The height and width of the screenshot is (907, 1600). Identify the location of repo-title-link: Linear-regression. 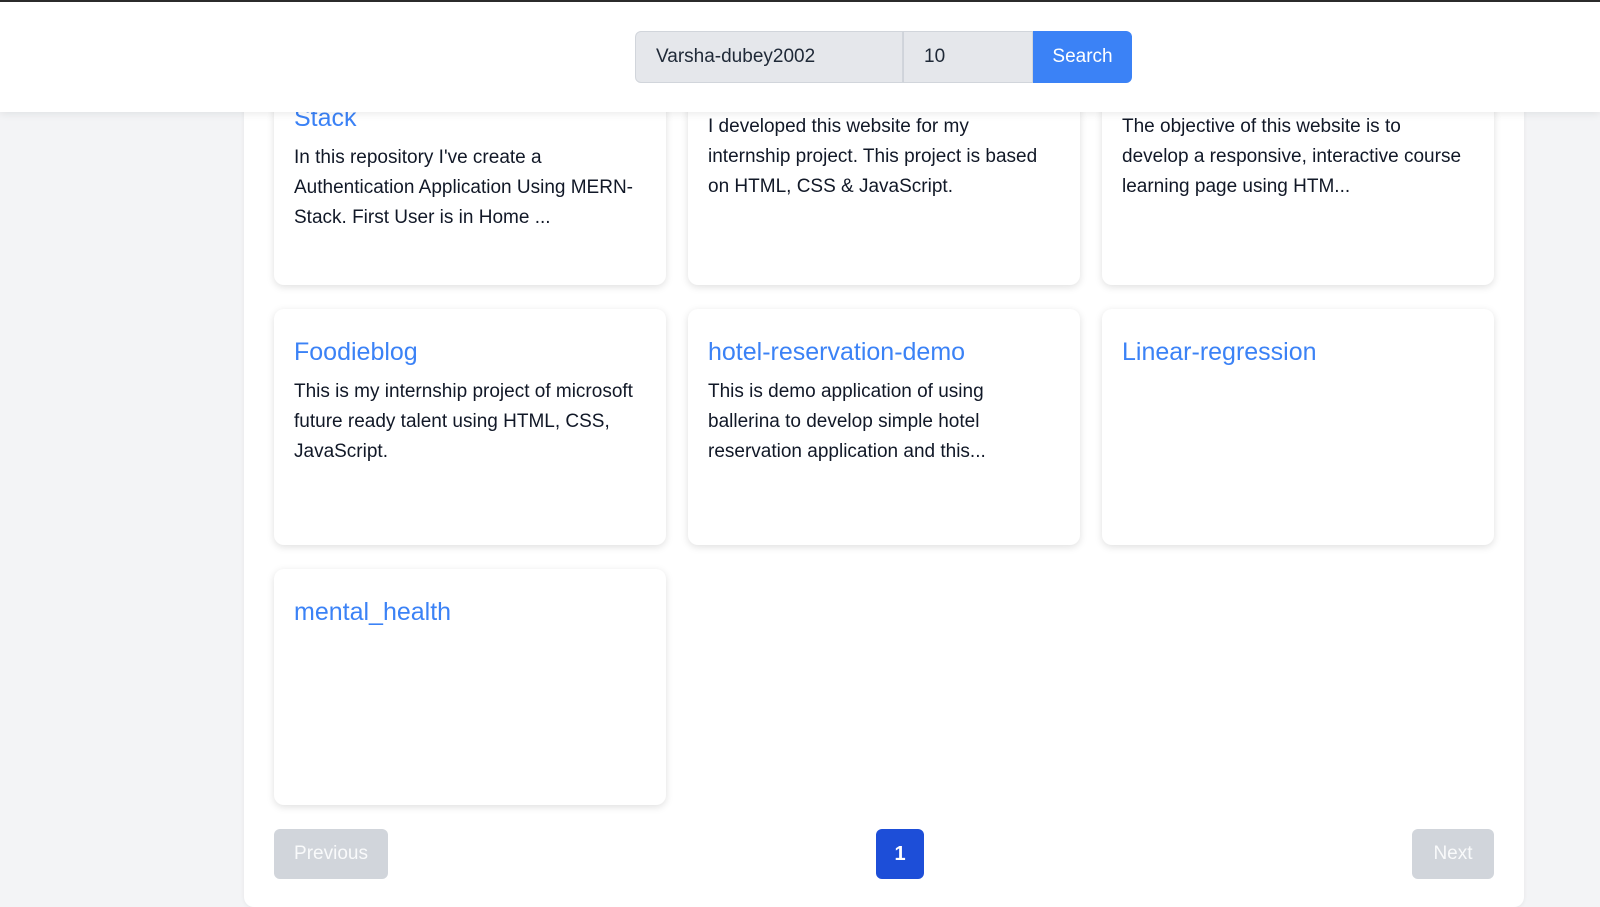
(1298, 338).